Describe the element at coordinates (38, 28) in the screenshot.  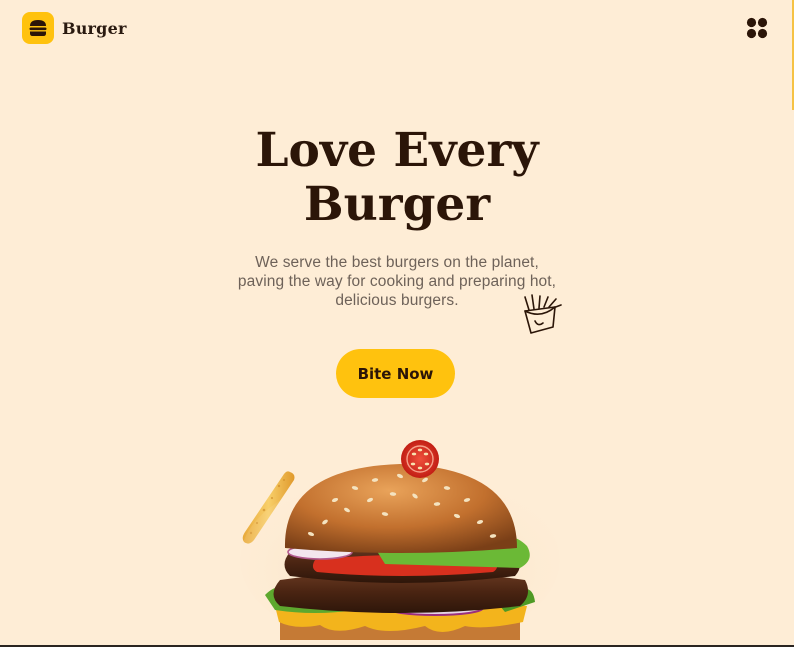
I see `burger-icon` at that location.